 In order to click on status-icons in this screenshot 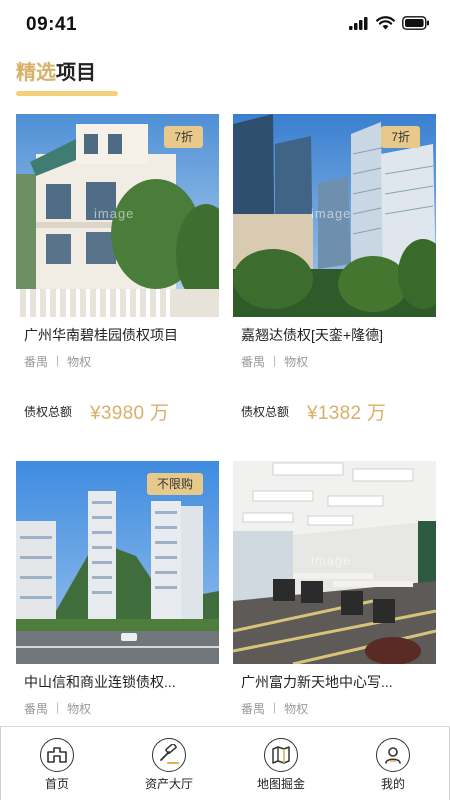, I will do `click(389, 25)`.